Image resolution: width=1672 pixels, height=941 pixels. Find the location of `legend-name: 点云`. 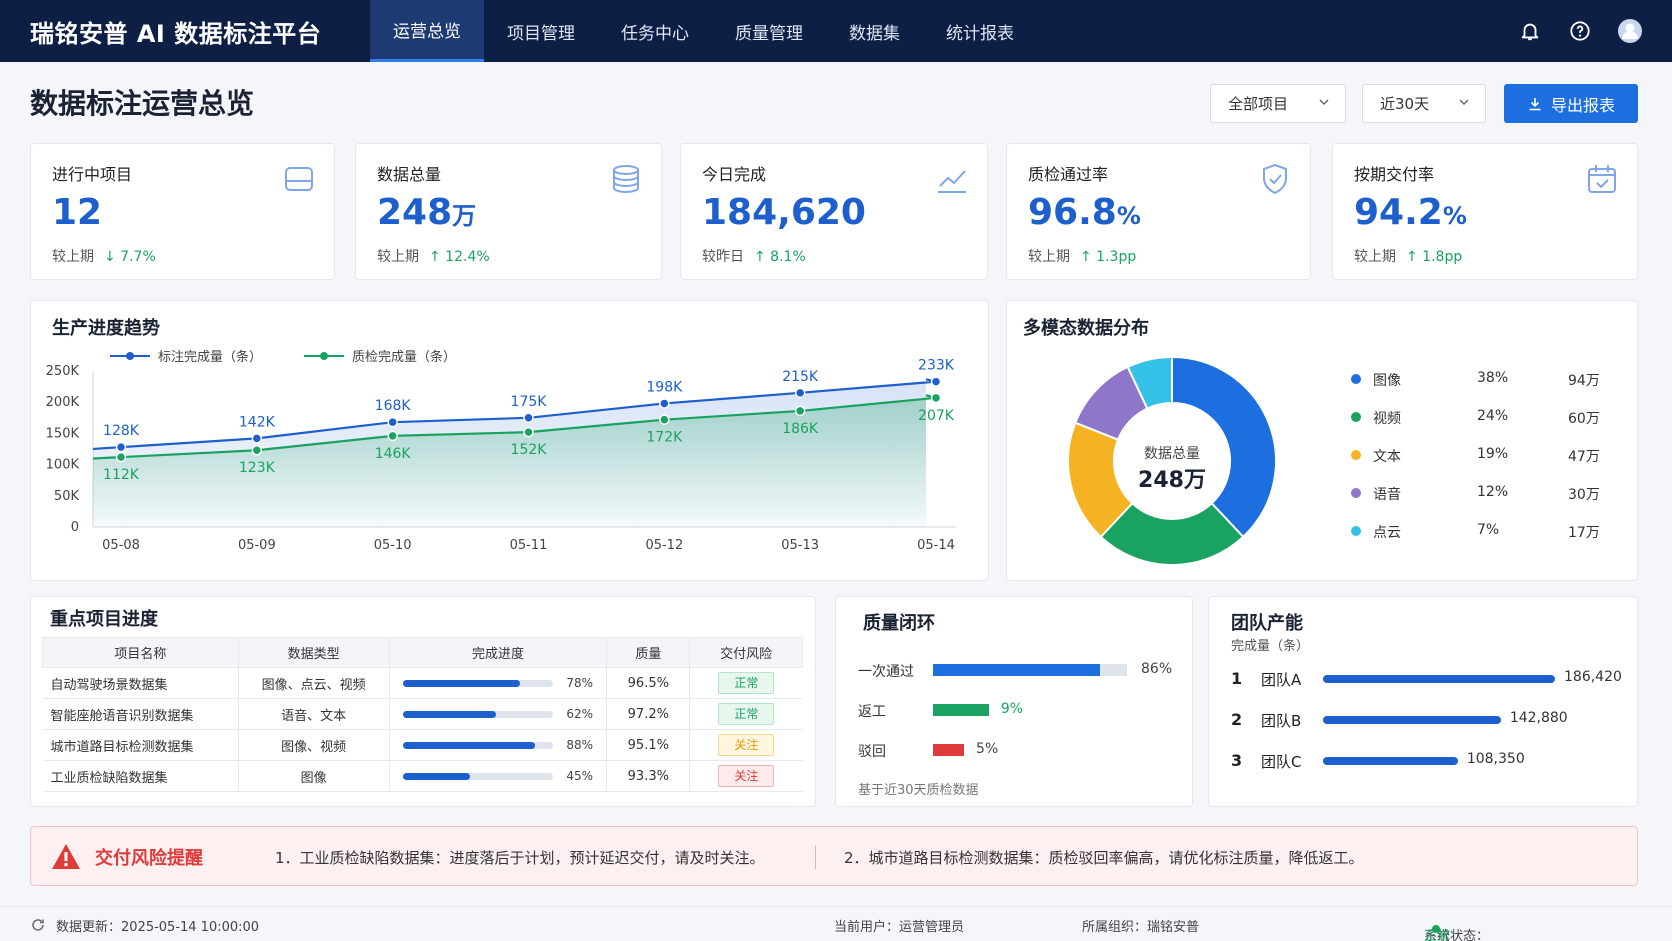

legend-name: 点云 is located at coordinates (1387, 533).